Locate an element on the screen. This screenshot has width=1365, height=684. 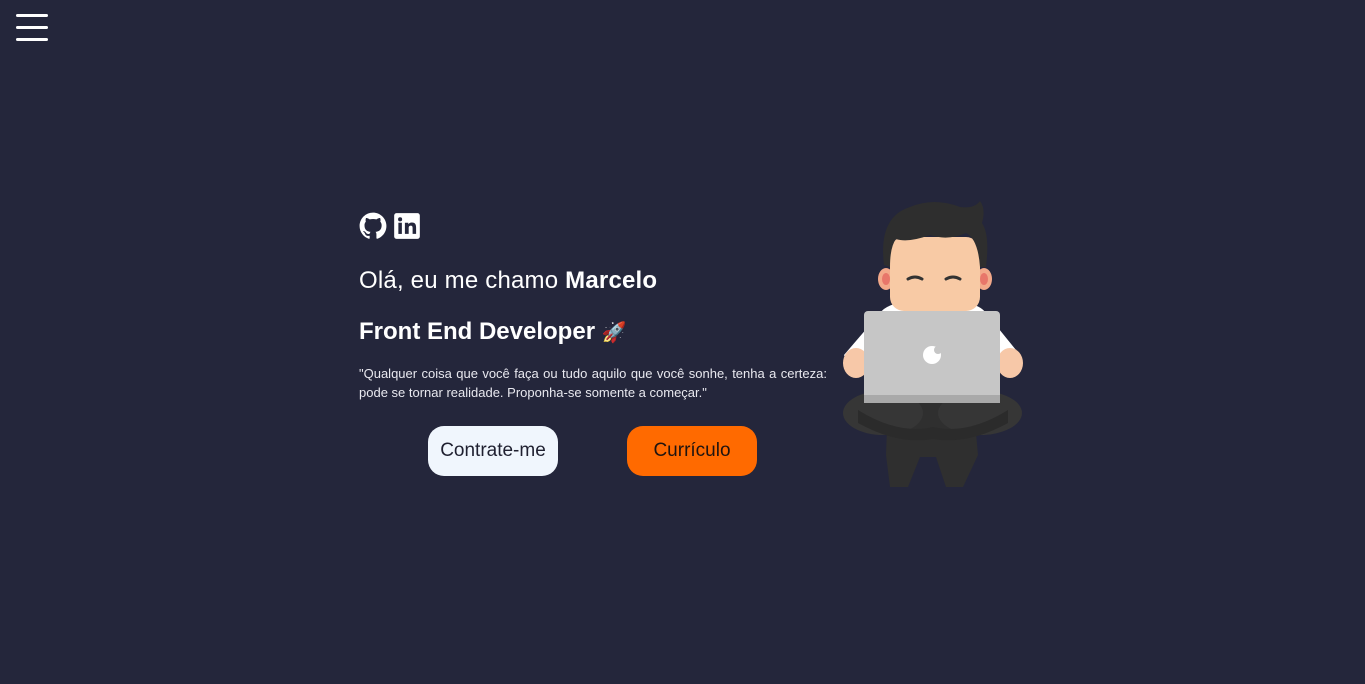
role-heading: Front End Developer 🚀 is located at coordinates (593, 332).